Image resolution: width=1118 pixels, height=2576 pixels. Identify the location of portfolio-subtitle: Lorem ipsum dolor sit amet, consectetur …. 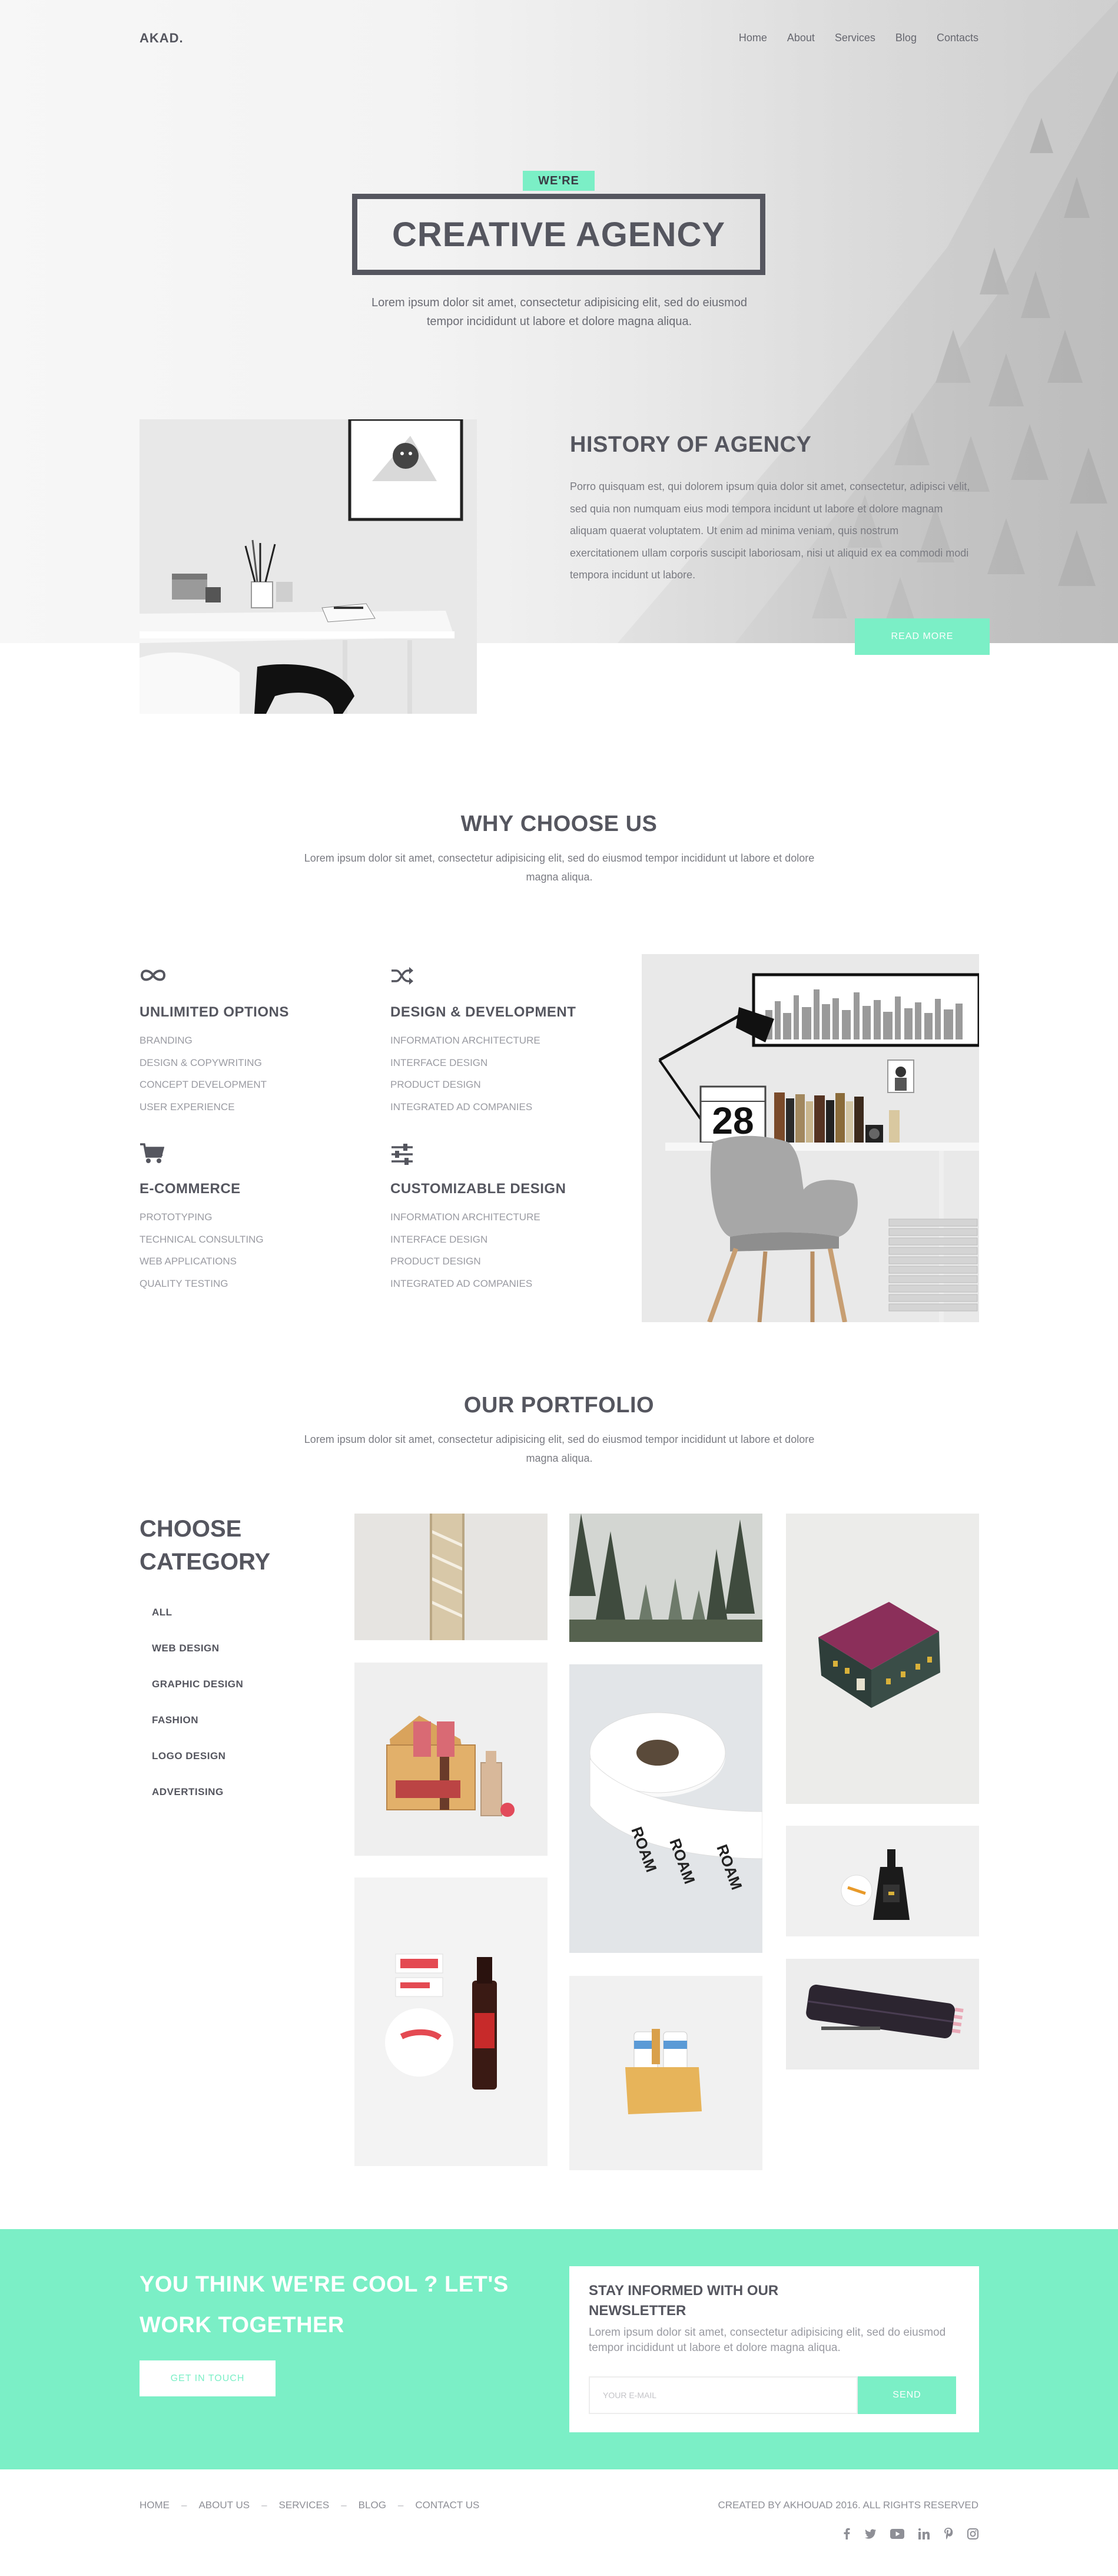
(560, 1448).